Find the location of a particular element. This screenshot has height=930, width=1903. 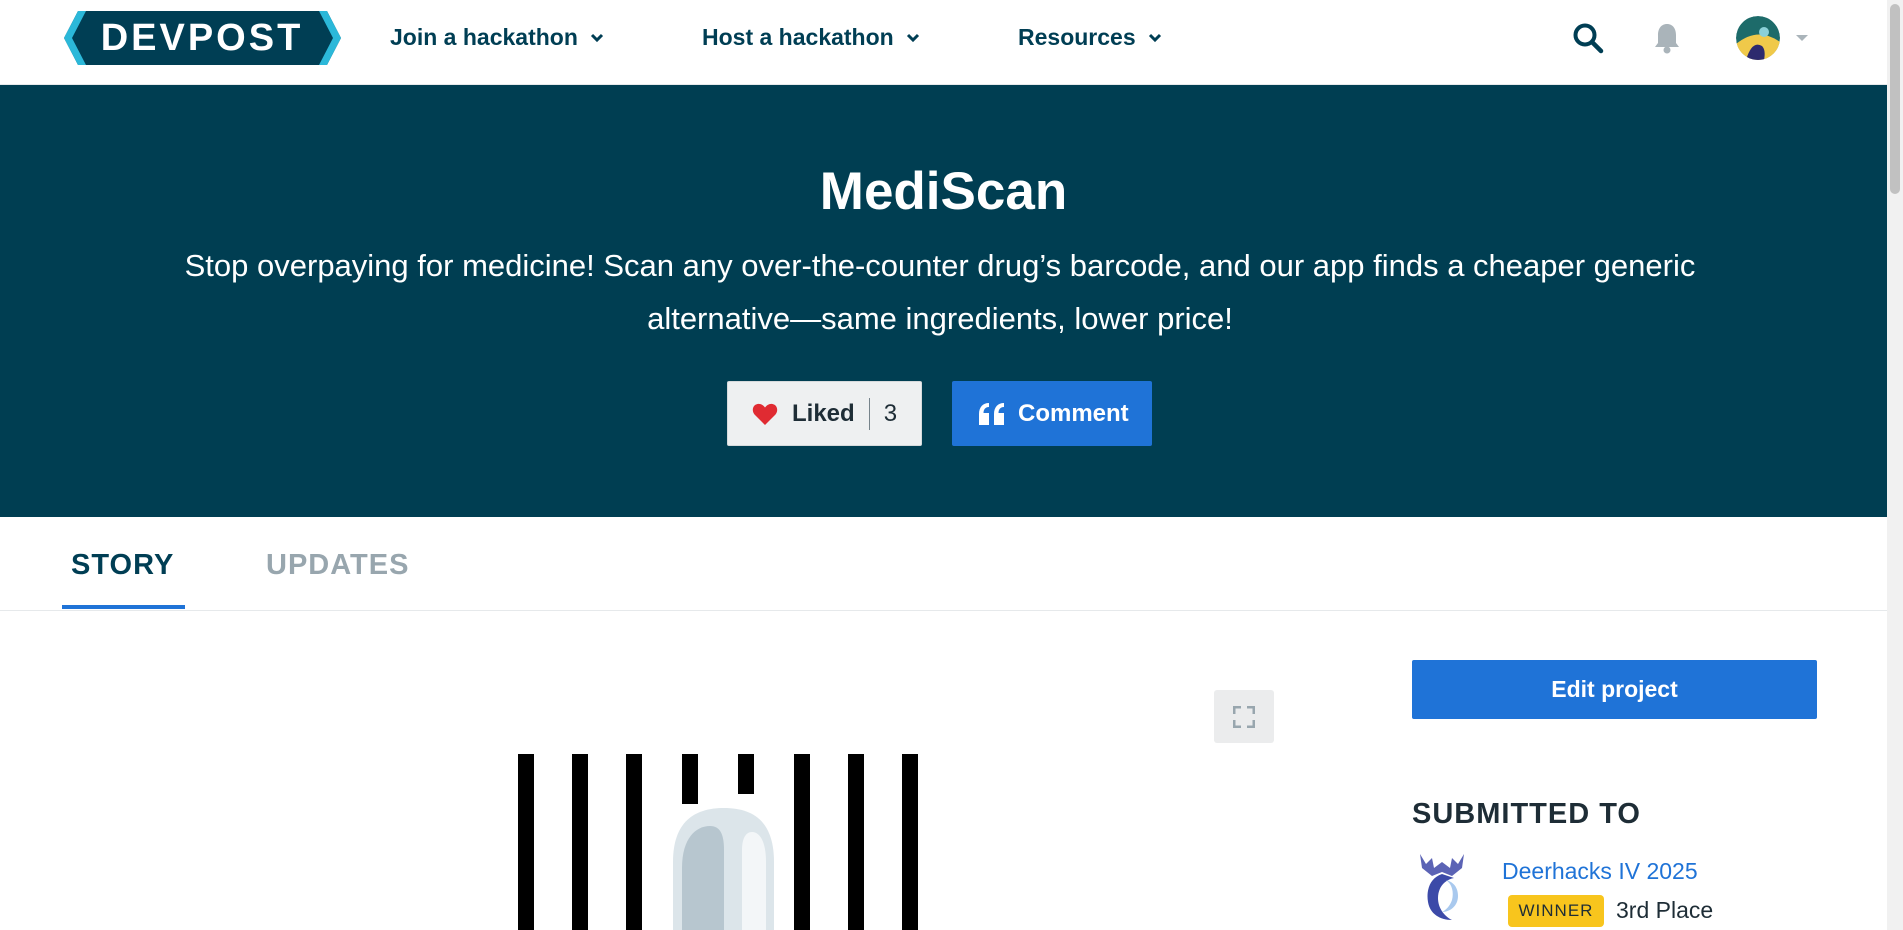

page-scrollbar is located at coordinates (1895, 465).